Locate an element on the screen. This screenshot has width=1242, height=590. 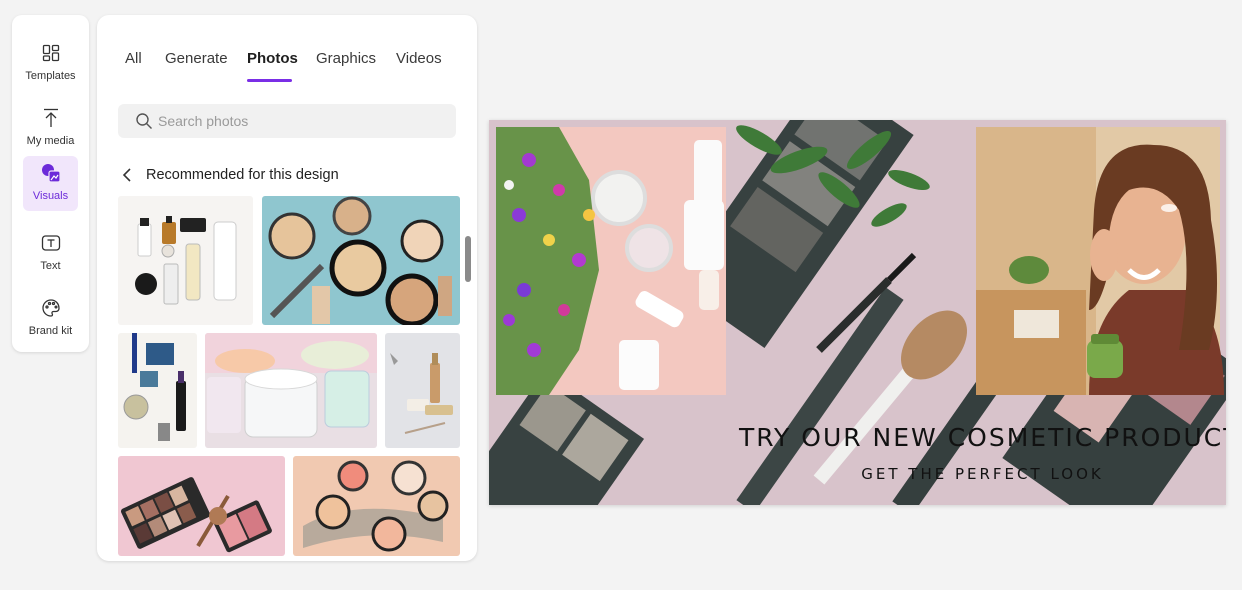
tab-bar: All Generate Photos Graphics Videos is located at coordinates (287, 55).